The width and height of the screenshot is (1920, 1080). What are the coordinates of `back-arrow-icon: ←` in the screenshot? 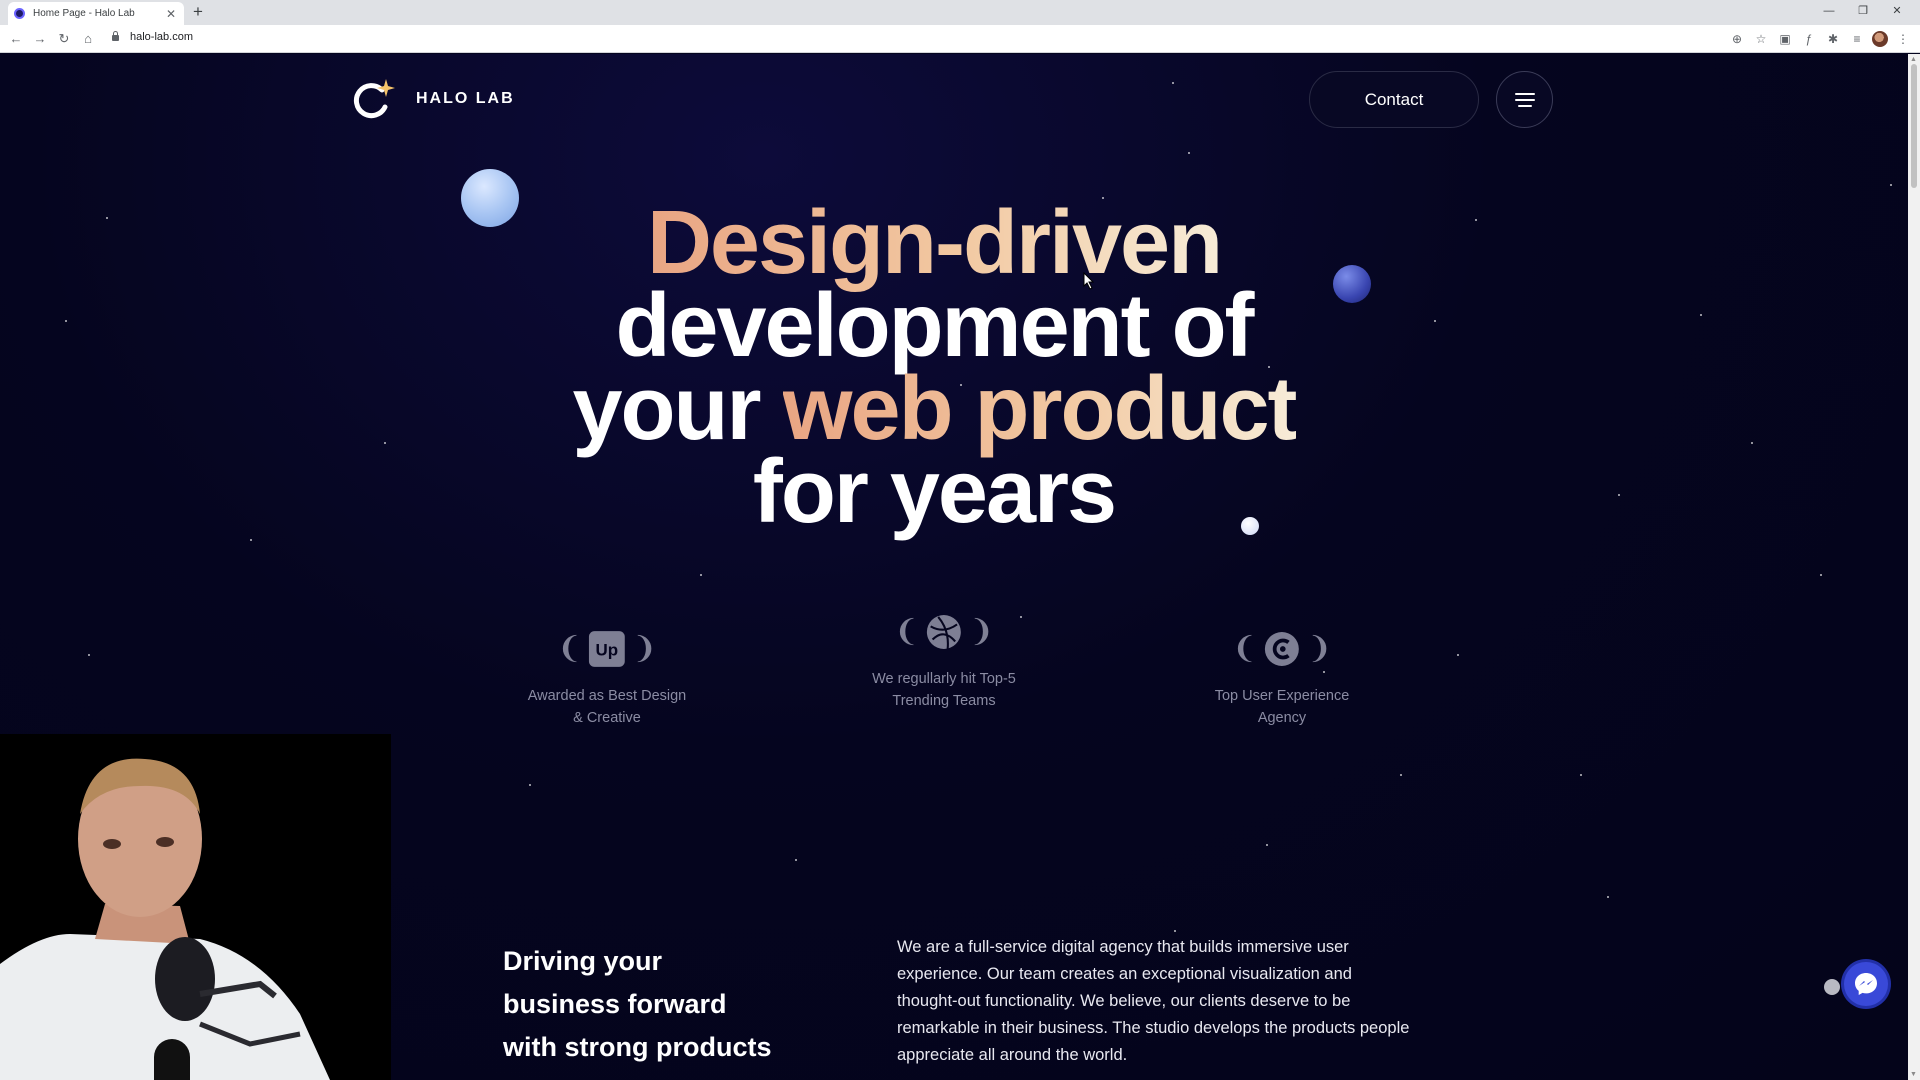 It's located at (16, 39).